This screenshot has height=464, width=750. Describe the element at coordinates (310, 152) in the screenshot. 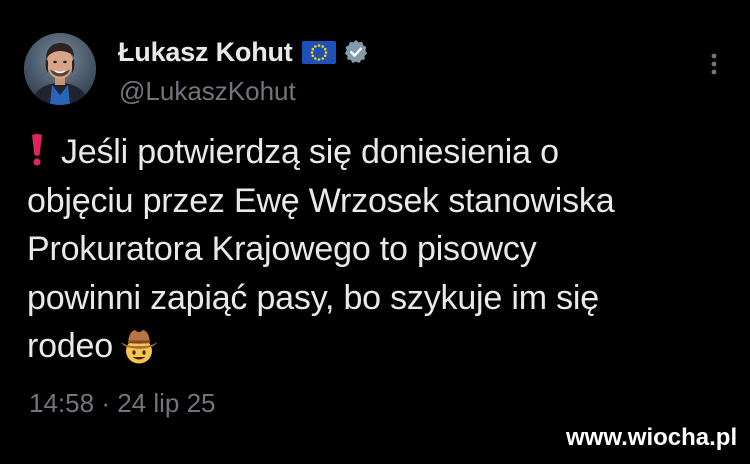

I see `tweet-line-1: Jeśli potwierdzą się doniesienia o` at that location.